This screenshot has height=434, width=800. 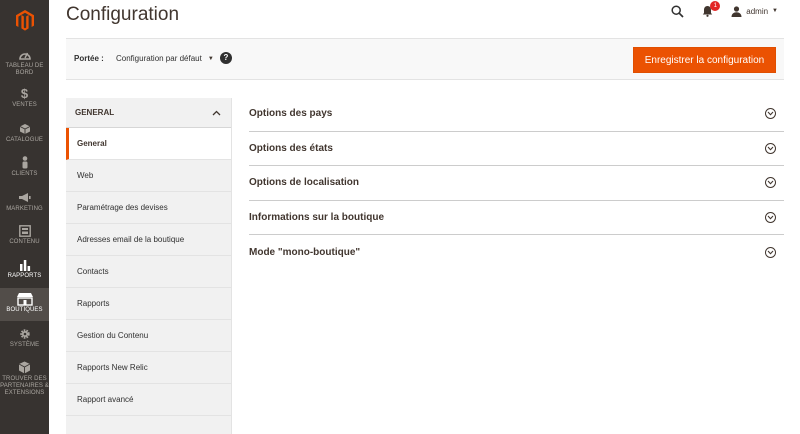 What do you see at coordinates (148, 240) in the screenshot?
I see `tab-store-email-addresses: Adresses email de la boutique` at bounding box center [148, 240].